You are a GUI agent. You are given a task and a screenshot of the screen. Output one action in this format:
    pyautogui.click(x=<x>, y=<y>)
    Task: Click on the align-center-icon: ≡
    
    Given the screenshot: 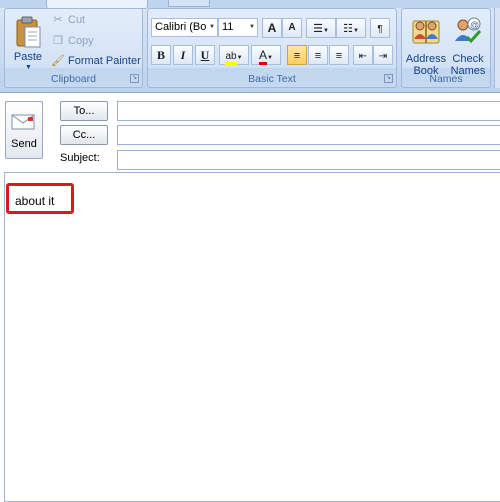 What is the action you would take?
    pyautogui.click(x=318, y=56)
    